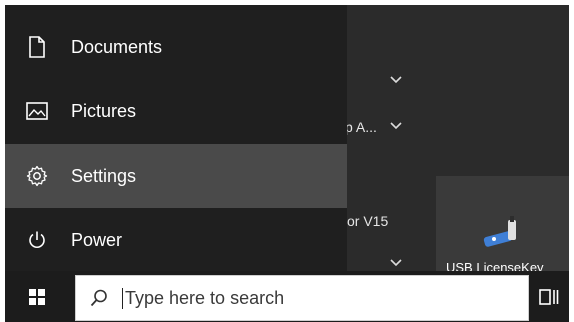 The image size is (574, 322). Describe the element at coordinates (37, 111) in the screenshot. I see `pictures-icon` at that location.